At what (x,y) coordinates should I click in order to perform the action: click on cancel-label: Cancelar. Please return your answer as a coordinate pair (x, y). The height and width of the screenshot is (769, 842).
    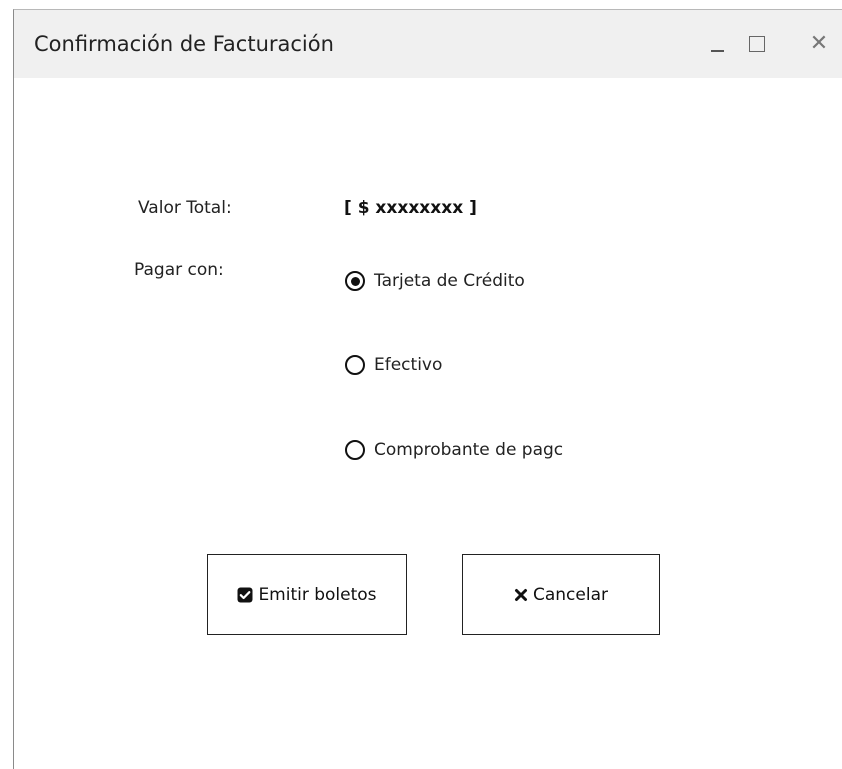
    Looking at the image, I should click on (570, 594).